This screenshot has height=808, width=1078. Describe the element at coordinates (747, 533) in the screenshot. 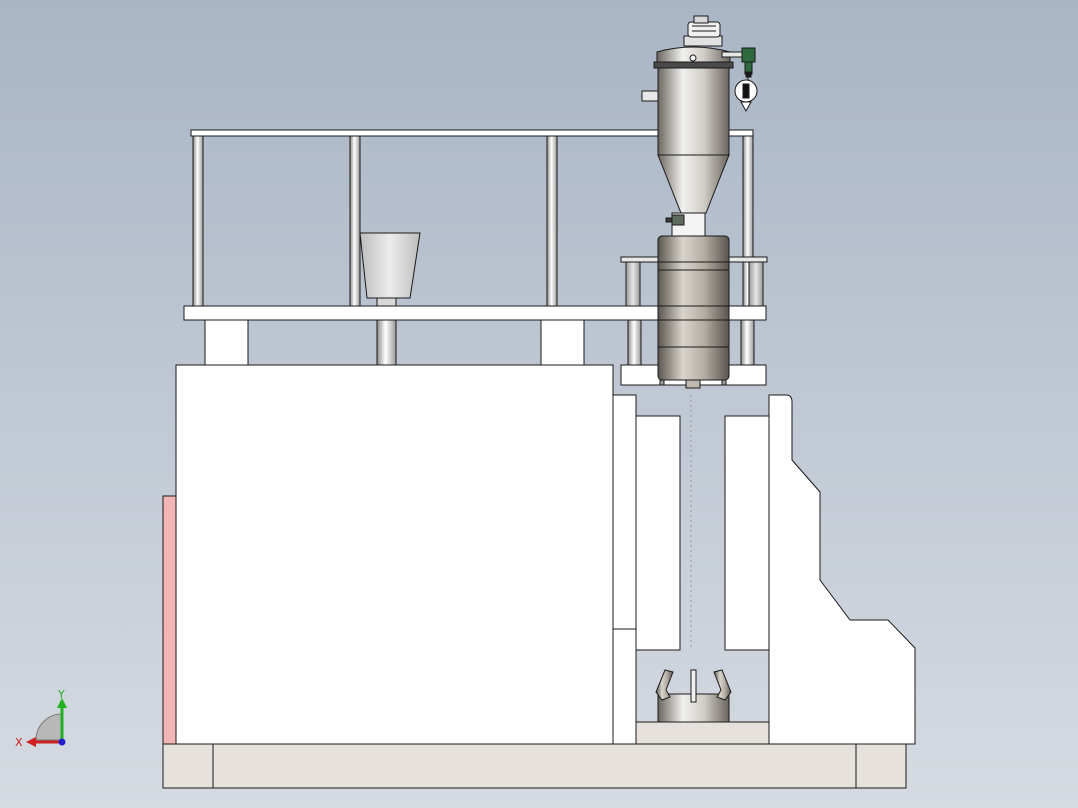

I see `guide-panel-right` at that location.